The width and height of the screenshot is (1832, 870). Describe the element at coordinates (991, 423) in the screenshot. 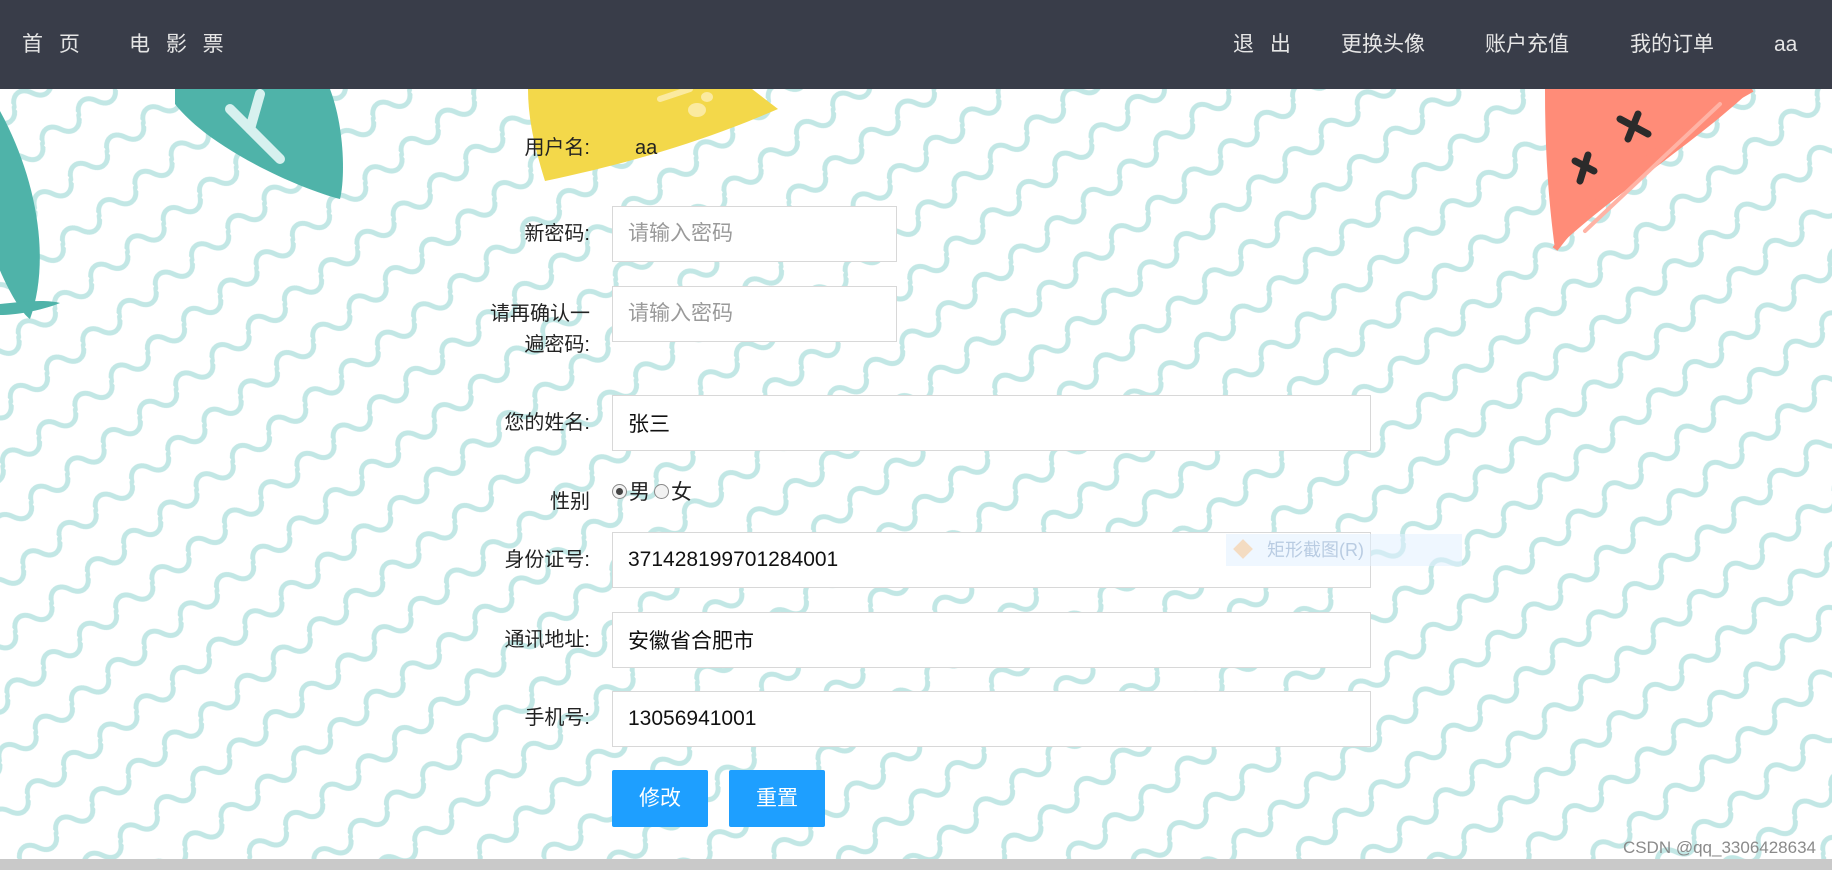

I see `name-input` at that location.